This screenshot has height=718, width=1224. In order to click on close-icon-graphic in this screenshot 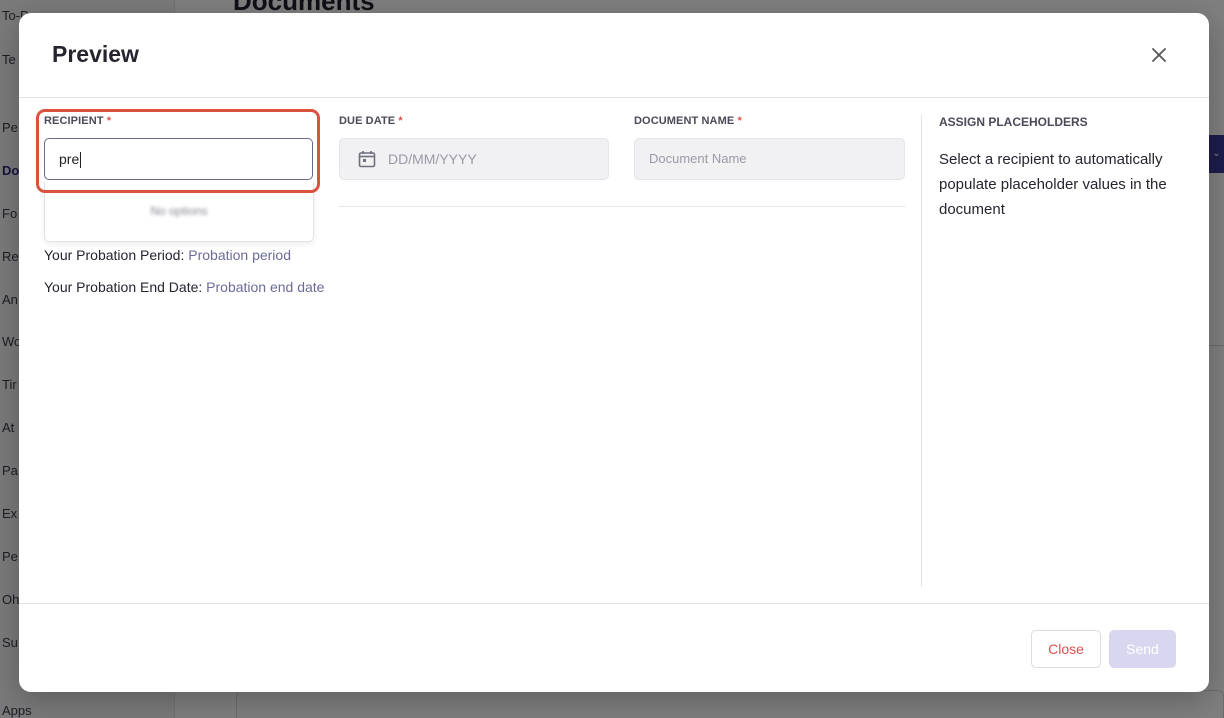, I will do `click(1159, 55)`.